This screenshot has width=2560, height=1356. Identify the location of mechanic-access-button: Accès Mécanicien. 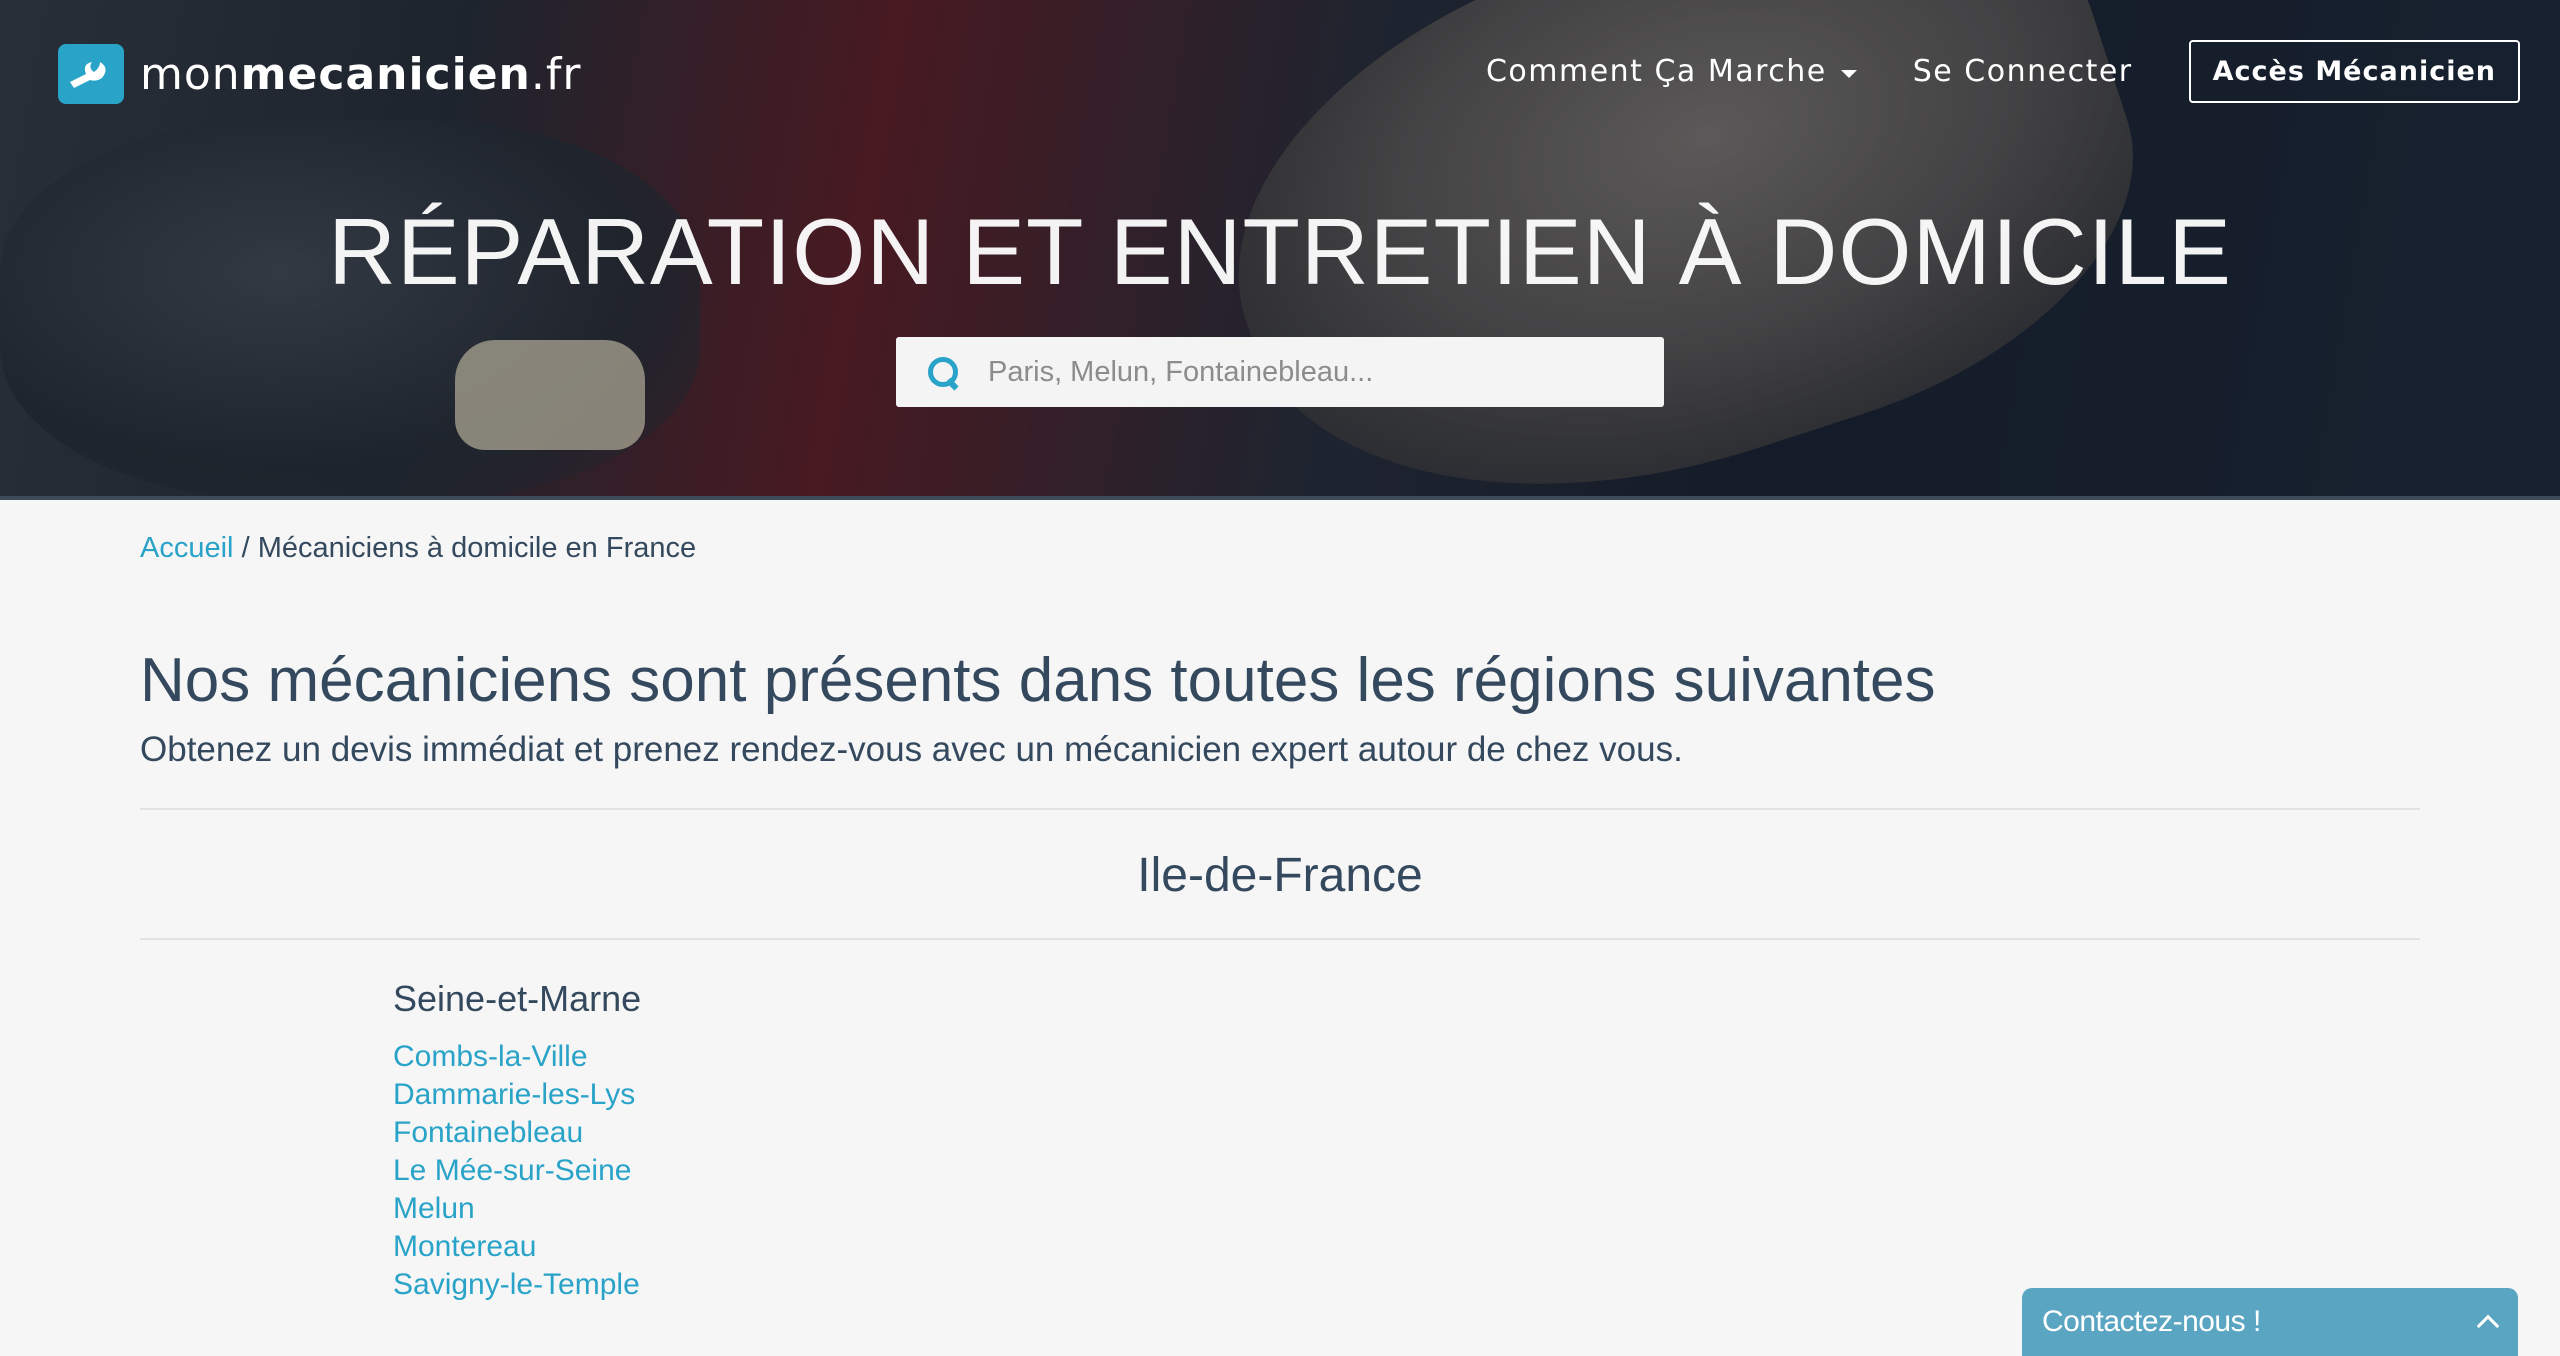
(2354, 71).